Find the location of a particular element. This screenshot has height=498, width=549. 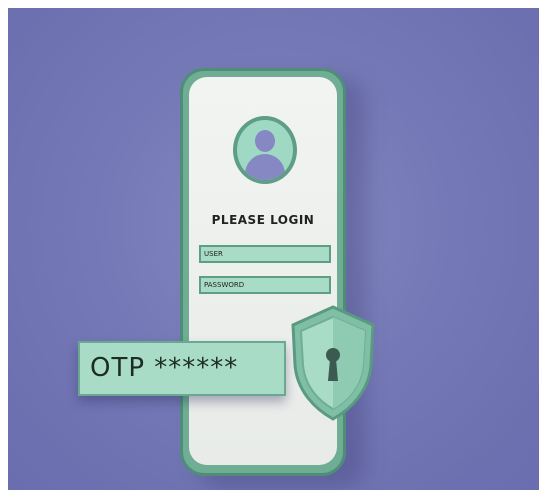

user-avatar-icon is located at coordinates (265, 150).